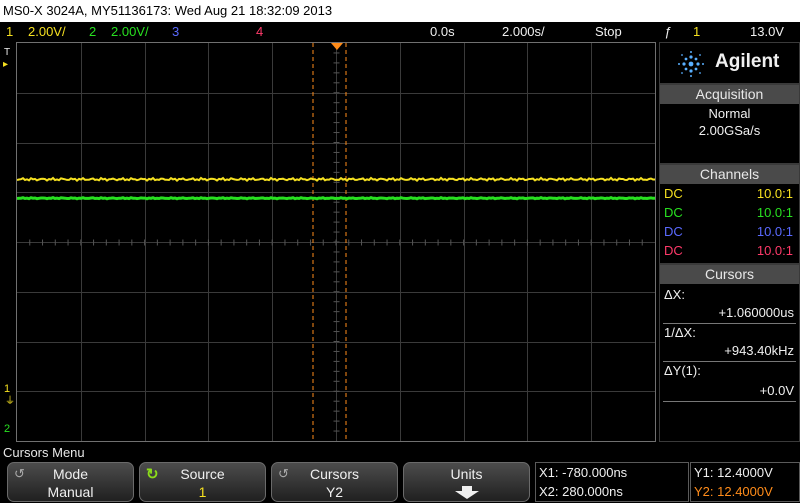  Describe the element at coordinates (729, 113) in the screenshot. I see `acquisition-mode: Normal` at that location.